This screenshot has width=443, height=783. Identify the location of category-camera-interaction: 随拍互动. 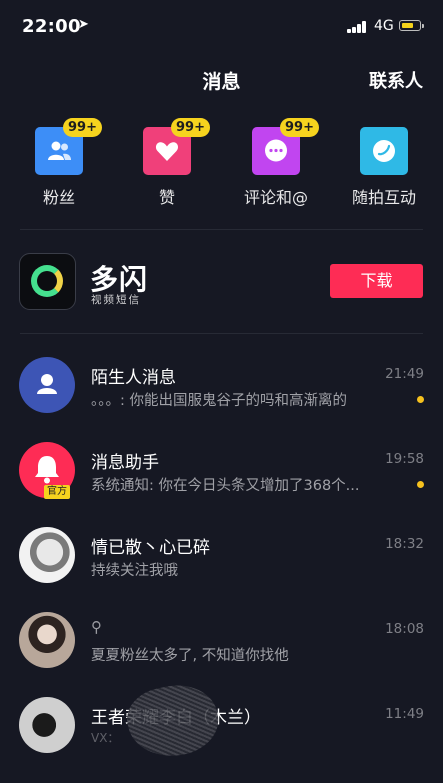
(384, 167).